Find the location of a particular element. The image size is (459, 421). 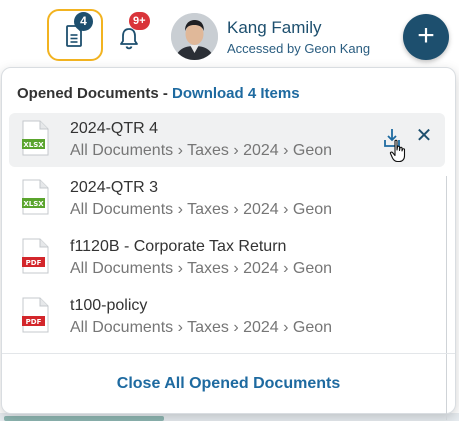

panel-header: Opened Documents - Download 4 Items is located at coordinates (158, 93).